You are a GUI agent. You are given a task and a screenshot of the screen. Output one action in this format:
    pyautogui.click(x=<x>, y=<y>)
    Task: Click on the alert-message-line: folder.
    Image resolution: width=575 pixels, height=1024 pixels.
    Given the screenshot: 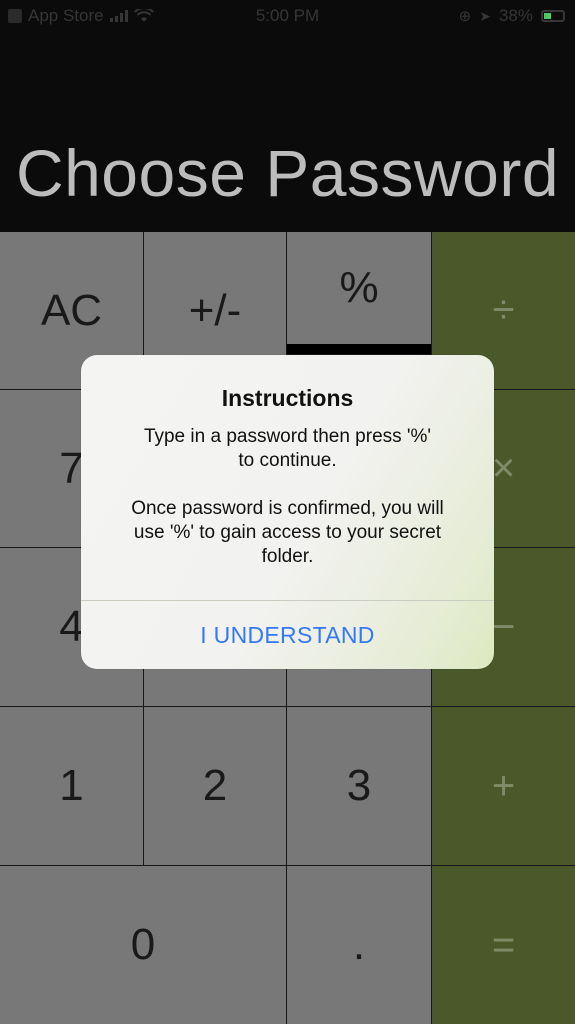 What is the action you would take?
    pyautogui.click(x=287, y=556)
    